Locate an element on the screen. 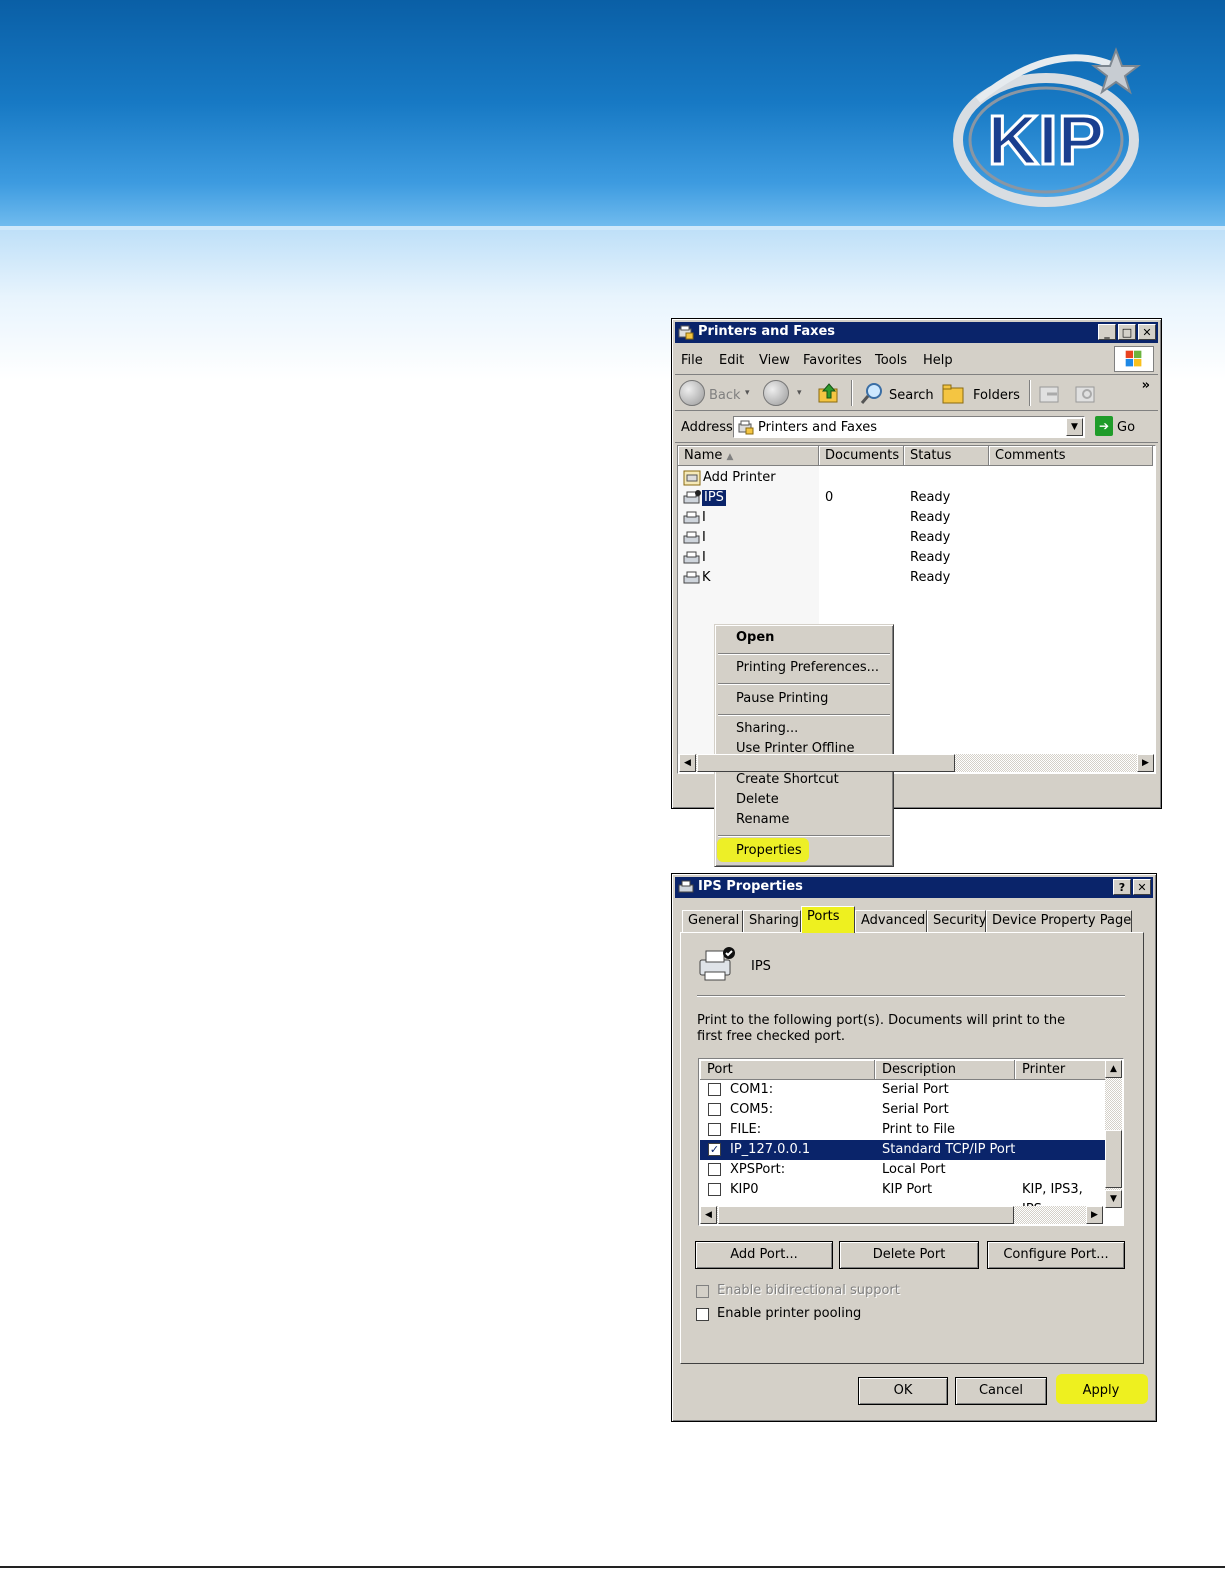  delete-port-button: Delete Port is located at coordinates (909, 1255).